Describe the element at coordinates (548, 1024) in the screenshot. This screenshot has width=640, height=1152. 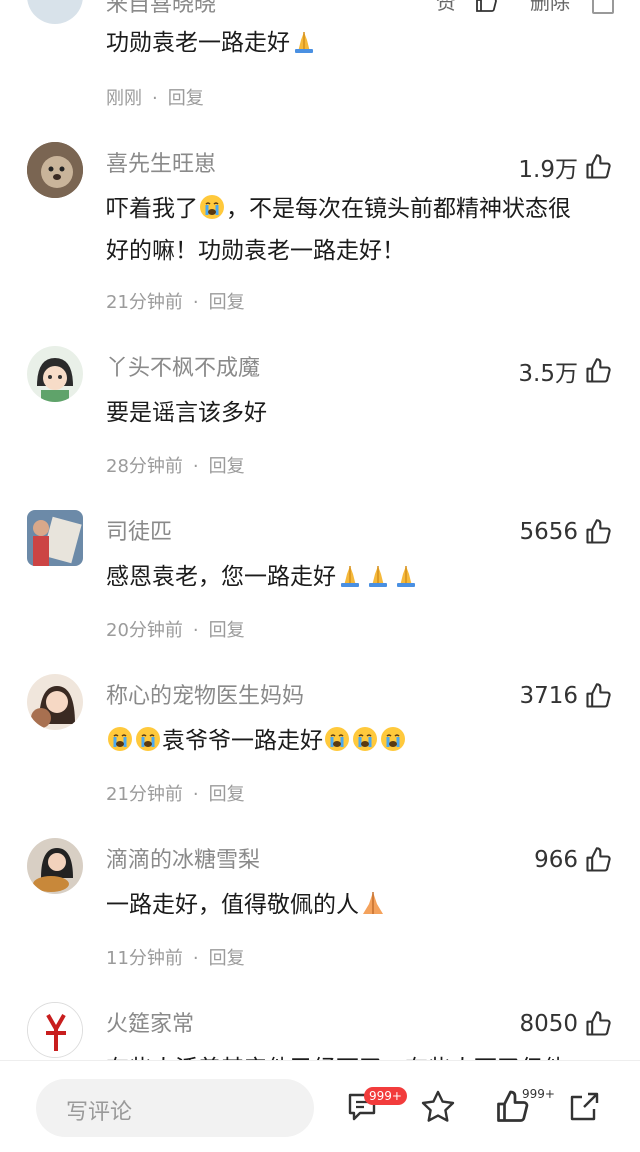
I see `like-count: 8050` at that location.